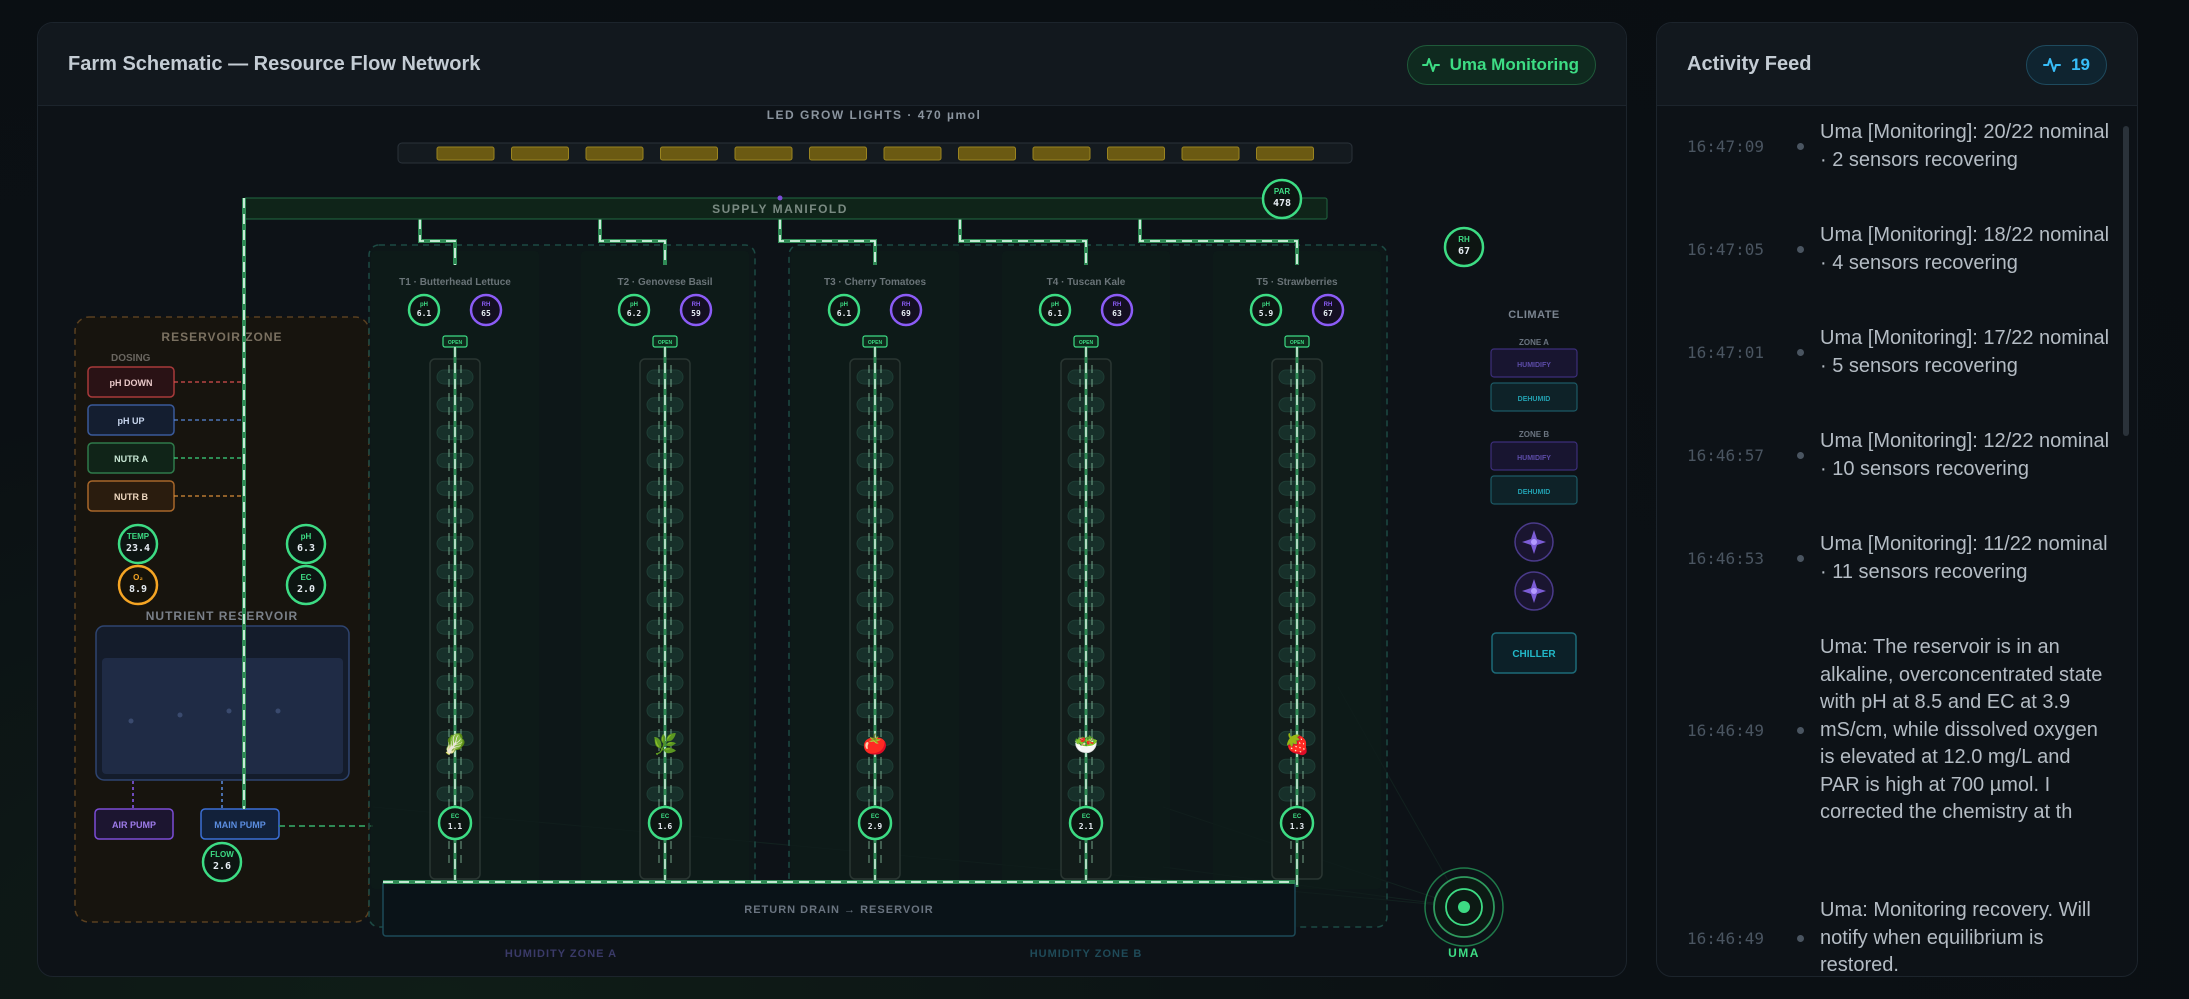 The image size is (2189, 999). Describe the element at coordinates (240, 824) in the screenshot. I see `main-pump-button: MAIN PUMP` at that location.